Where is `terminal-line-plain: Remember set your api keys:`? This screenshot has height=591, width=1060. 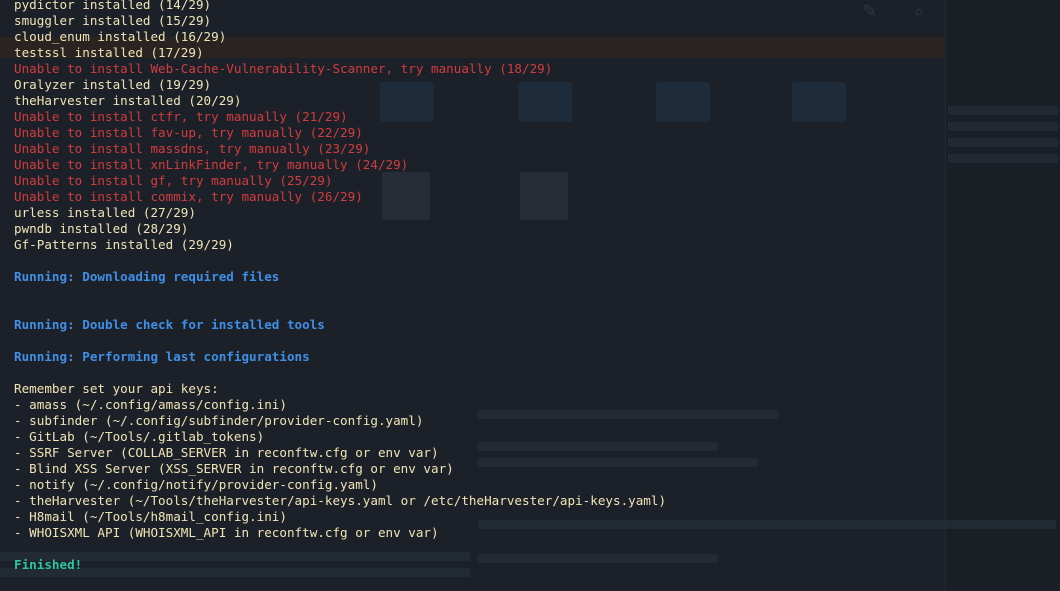
terminal-line-plain: Remember set your api keys: is located at coordinates (116, 388).